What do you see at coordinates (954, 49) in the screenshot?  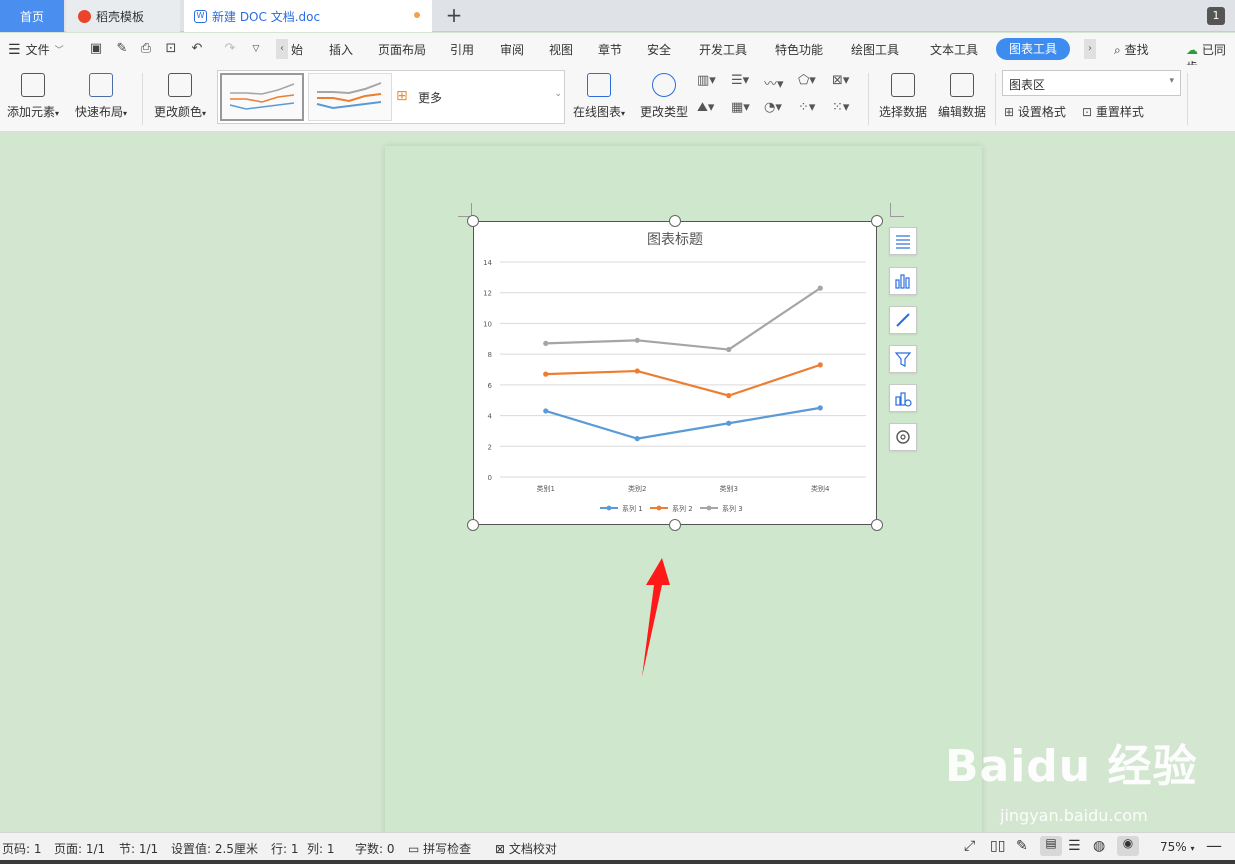 I see `menu-text-tools: 文本工具` at bounding box center [954, 49].